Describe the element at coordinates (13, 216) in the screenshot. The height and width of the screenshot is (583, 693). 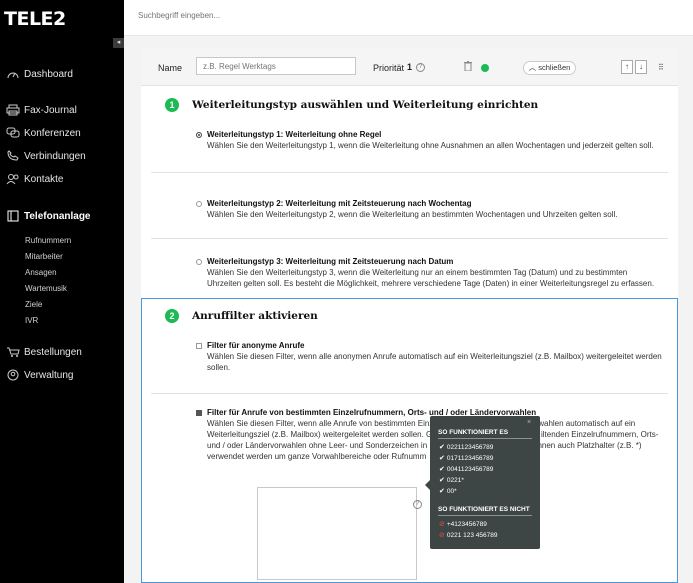
I see `pbx-icon` at that location.